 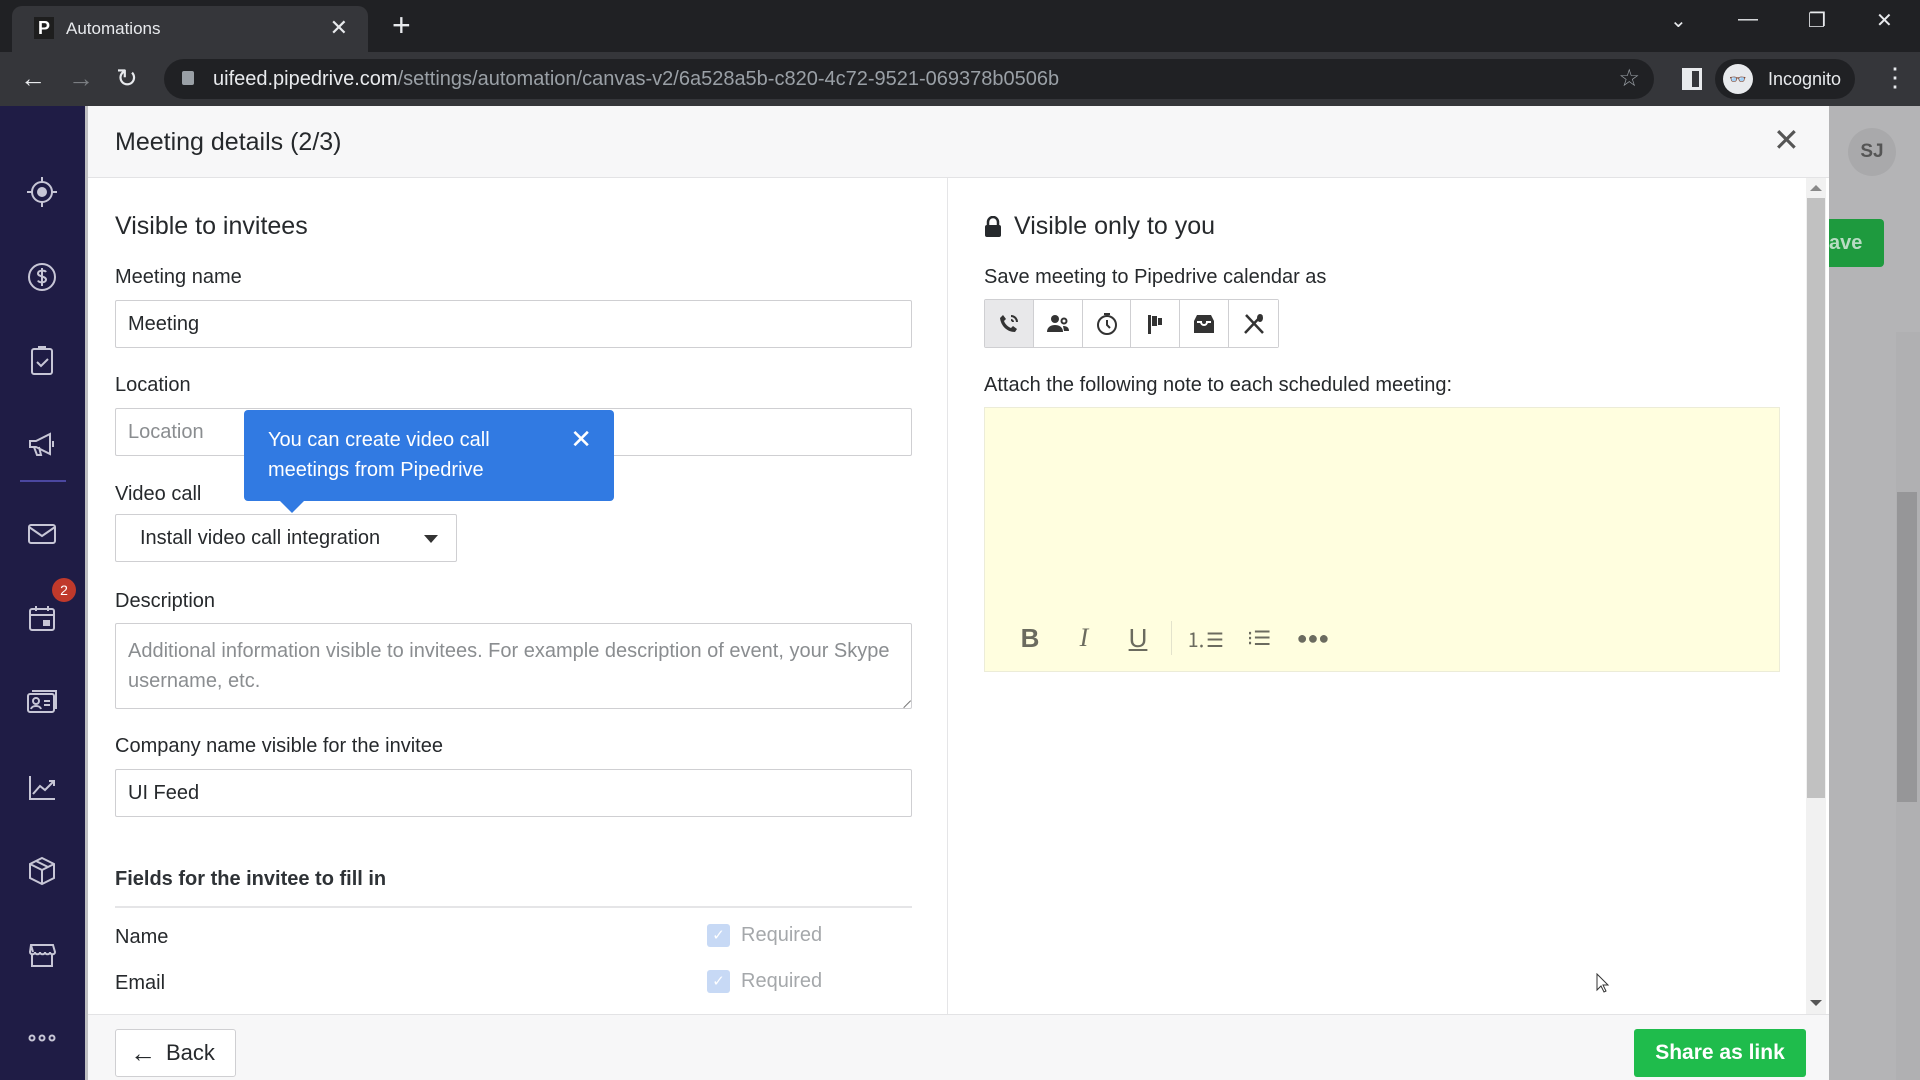 What do you see at coordinates (33, 78) in the screenshot?
I see `back-nav-icon: ←` at bounding box center [33, 78].